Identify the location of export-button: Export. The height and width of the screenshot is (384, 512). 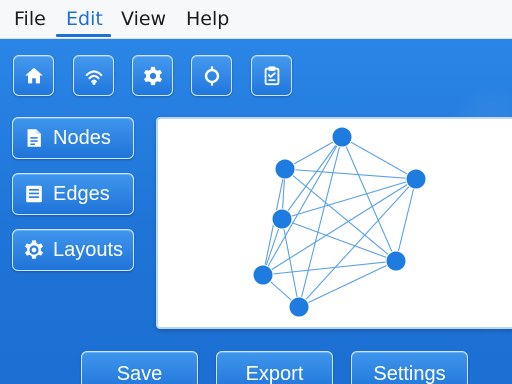
(274, 367).